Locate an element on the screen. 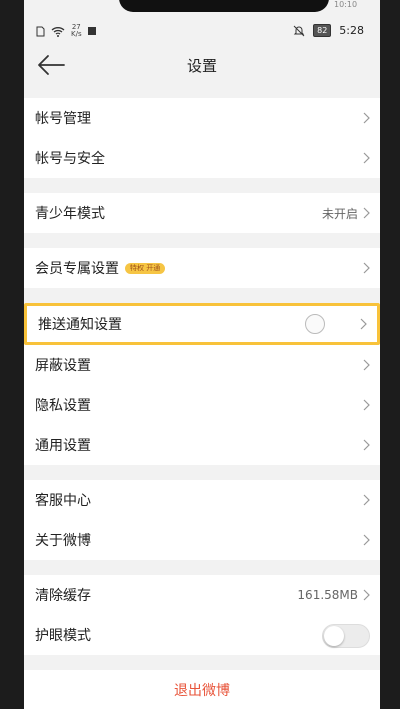  wifi-icon is located at coordinates (58, 31).